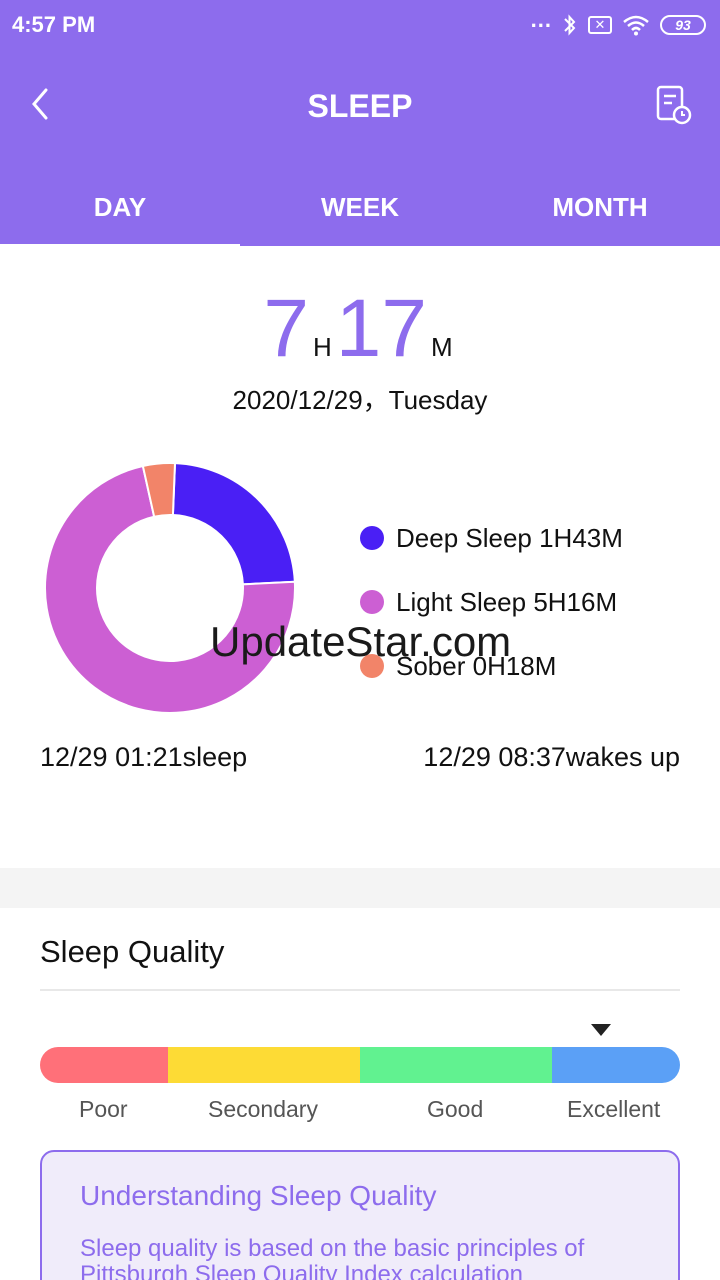  What do you see at coordinates (360, 400) in the screenshot?
I see `sleep-date: 2020/12/29，Tuesday` at bounding box center [360, 400].